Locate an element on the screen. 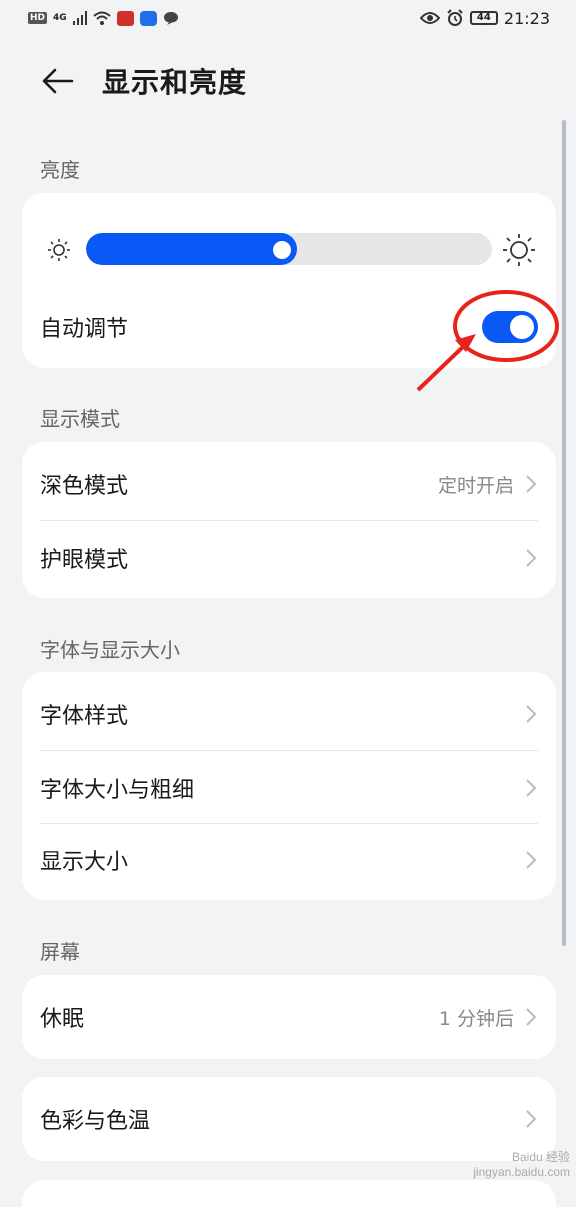  scrollbar is located at coordinates (564, 533).